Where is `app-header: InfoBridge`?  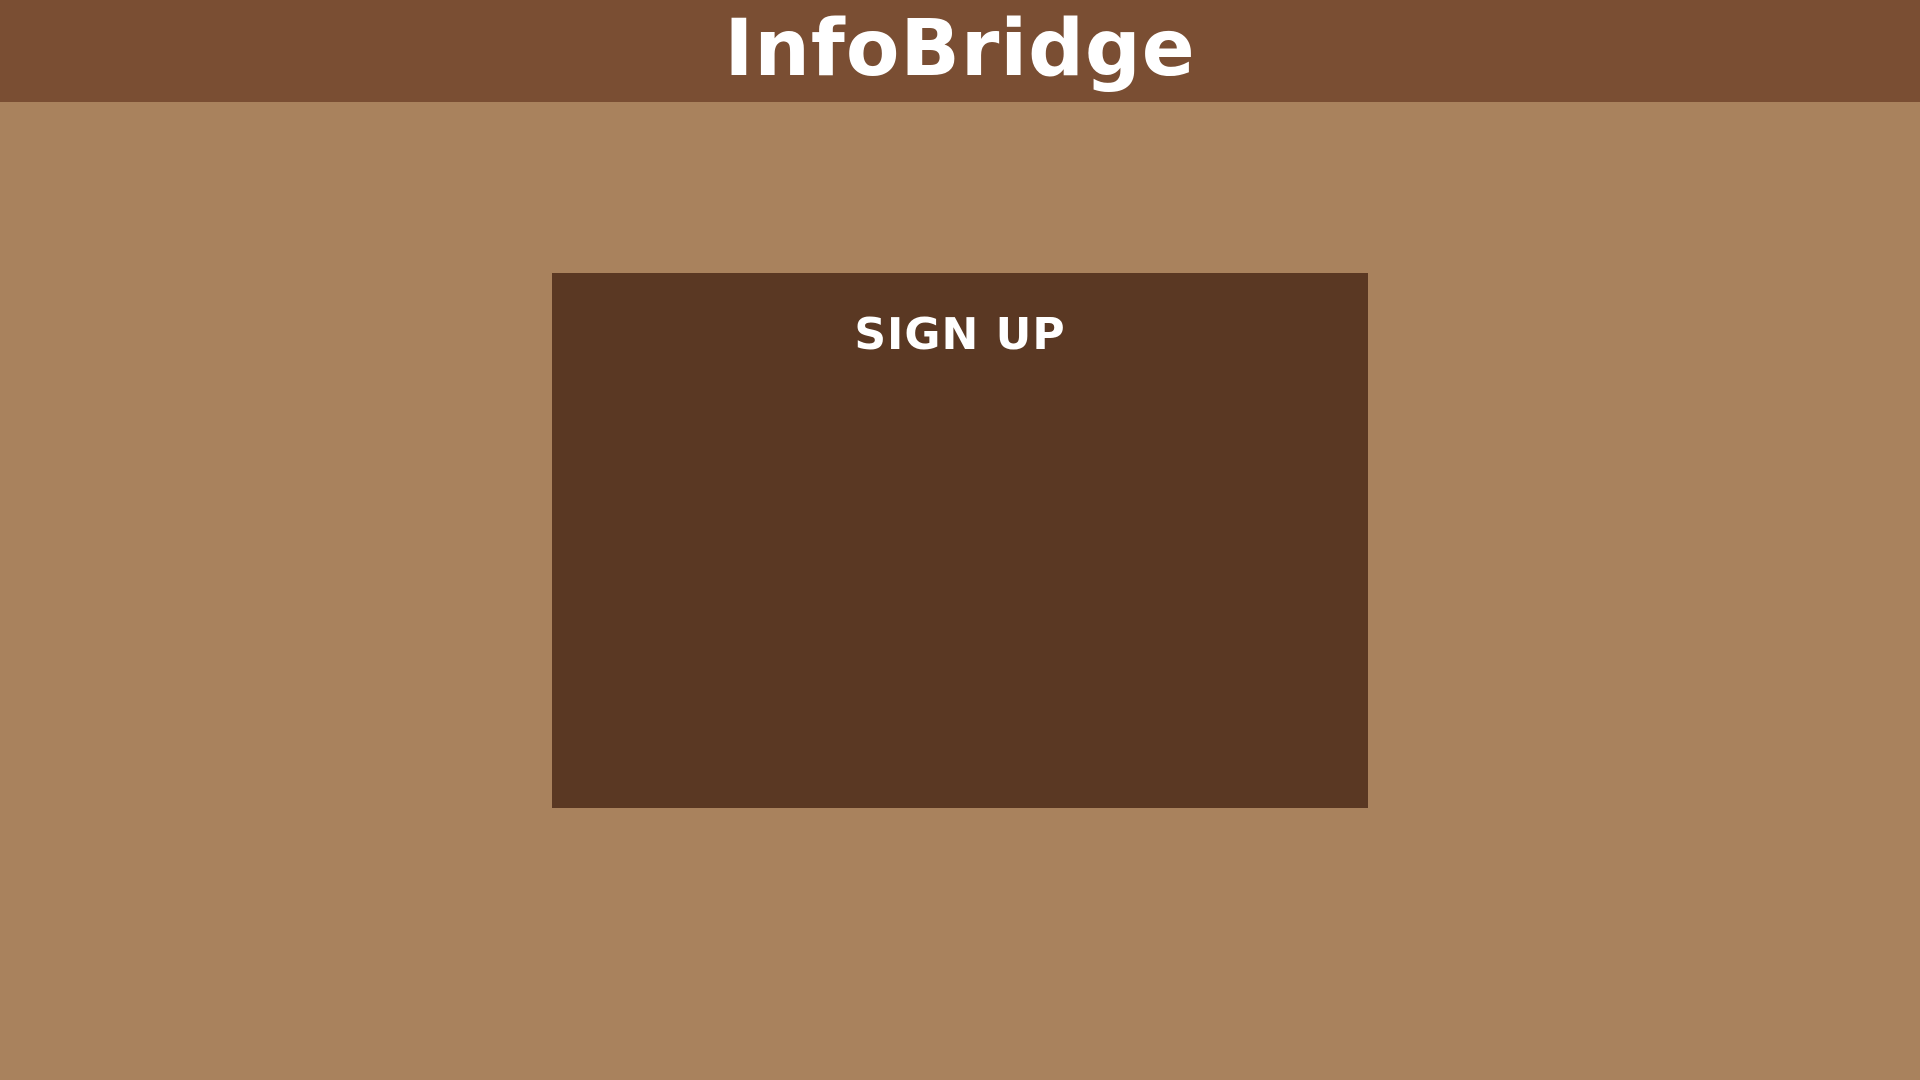
app-header: InfoBridge is located at coordinates (960, 51).